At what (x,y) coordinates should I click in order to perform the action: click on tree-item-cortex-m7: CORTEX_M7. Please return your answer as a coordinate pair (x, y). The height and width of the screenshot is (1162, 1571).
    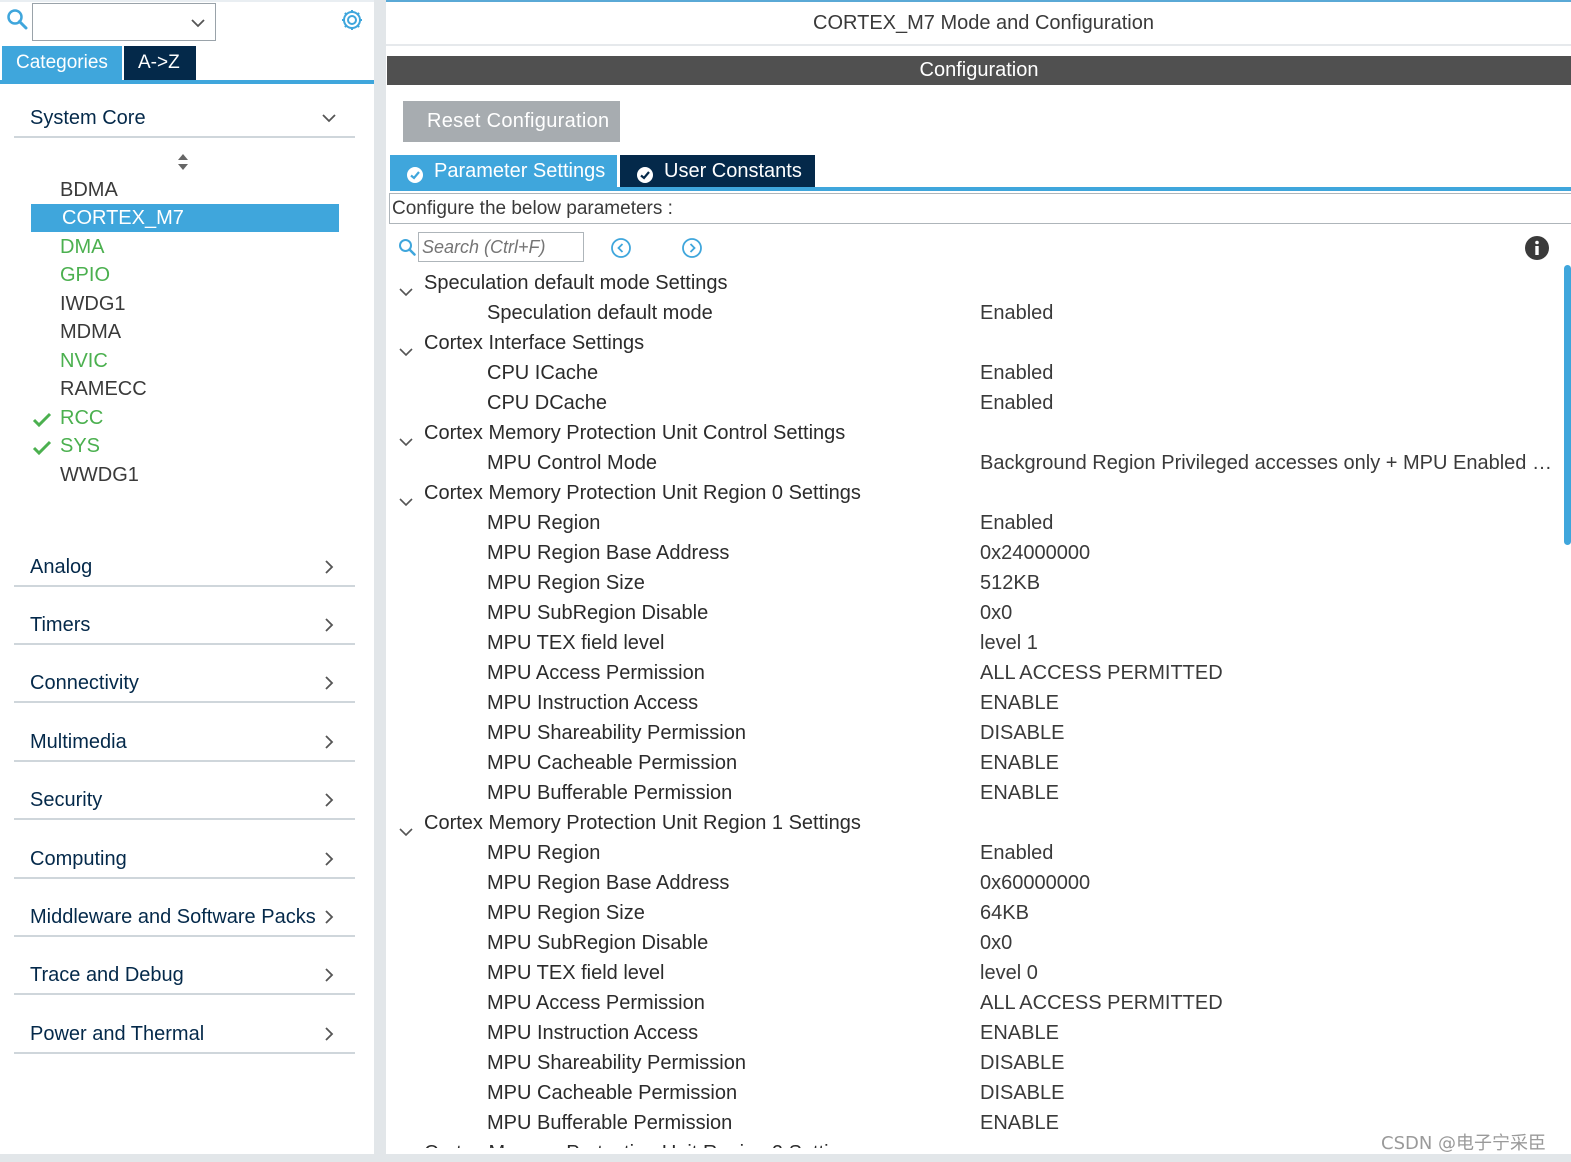
    Looking at the image, I should click on (185, 218).